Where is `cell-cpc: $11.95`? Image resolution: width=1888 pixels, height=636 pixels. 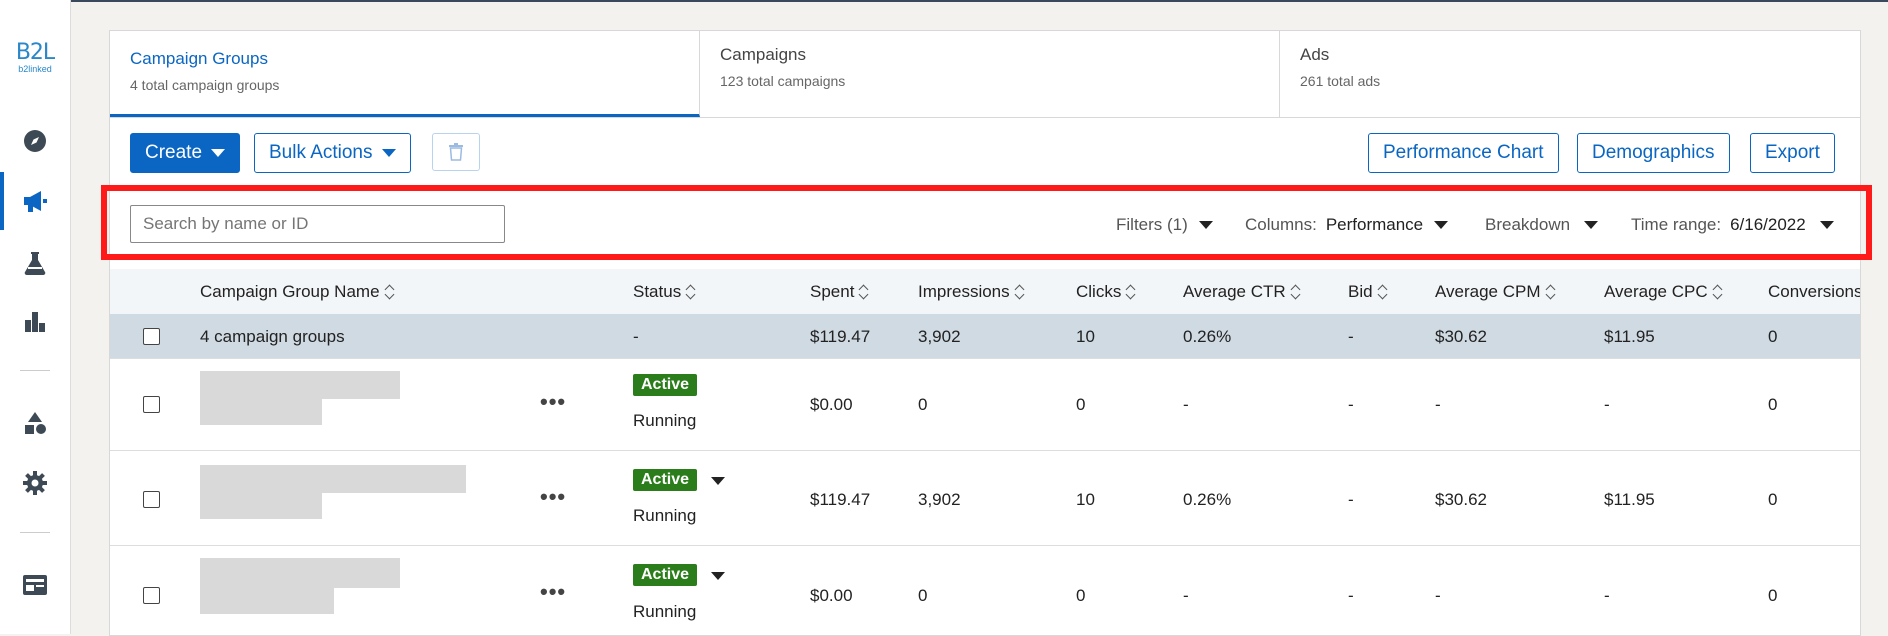
cell-cpc: $11.95 is located at coordinates (1629, 499).